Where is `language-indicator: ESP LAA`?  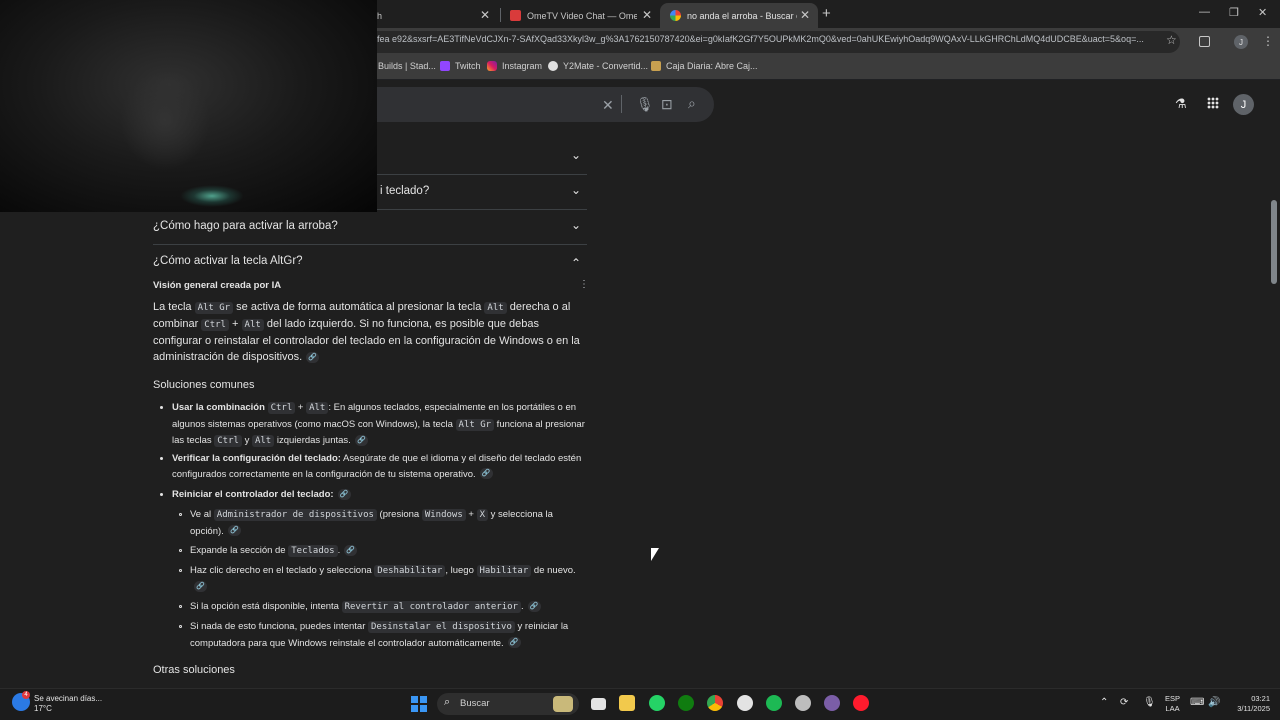 language-indicator: ESP LAA is located at coordinates (1172, 704).